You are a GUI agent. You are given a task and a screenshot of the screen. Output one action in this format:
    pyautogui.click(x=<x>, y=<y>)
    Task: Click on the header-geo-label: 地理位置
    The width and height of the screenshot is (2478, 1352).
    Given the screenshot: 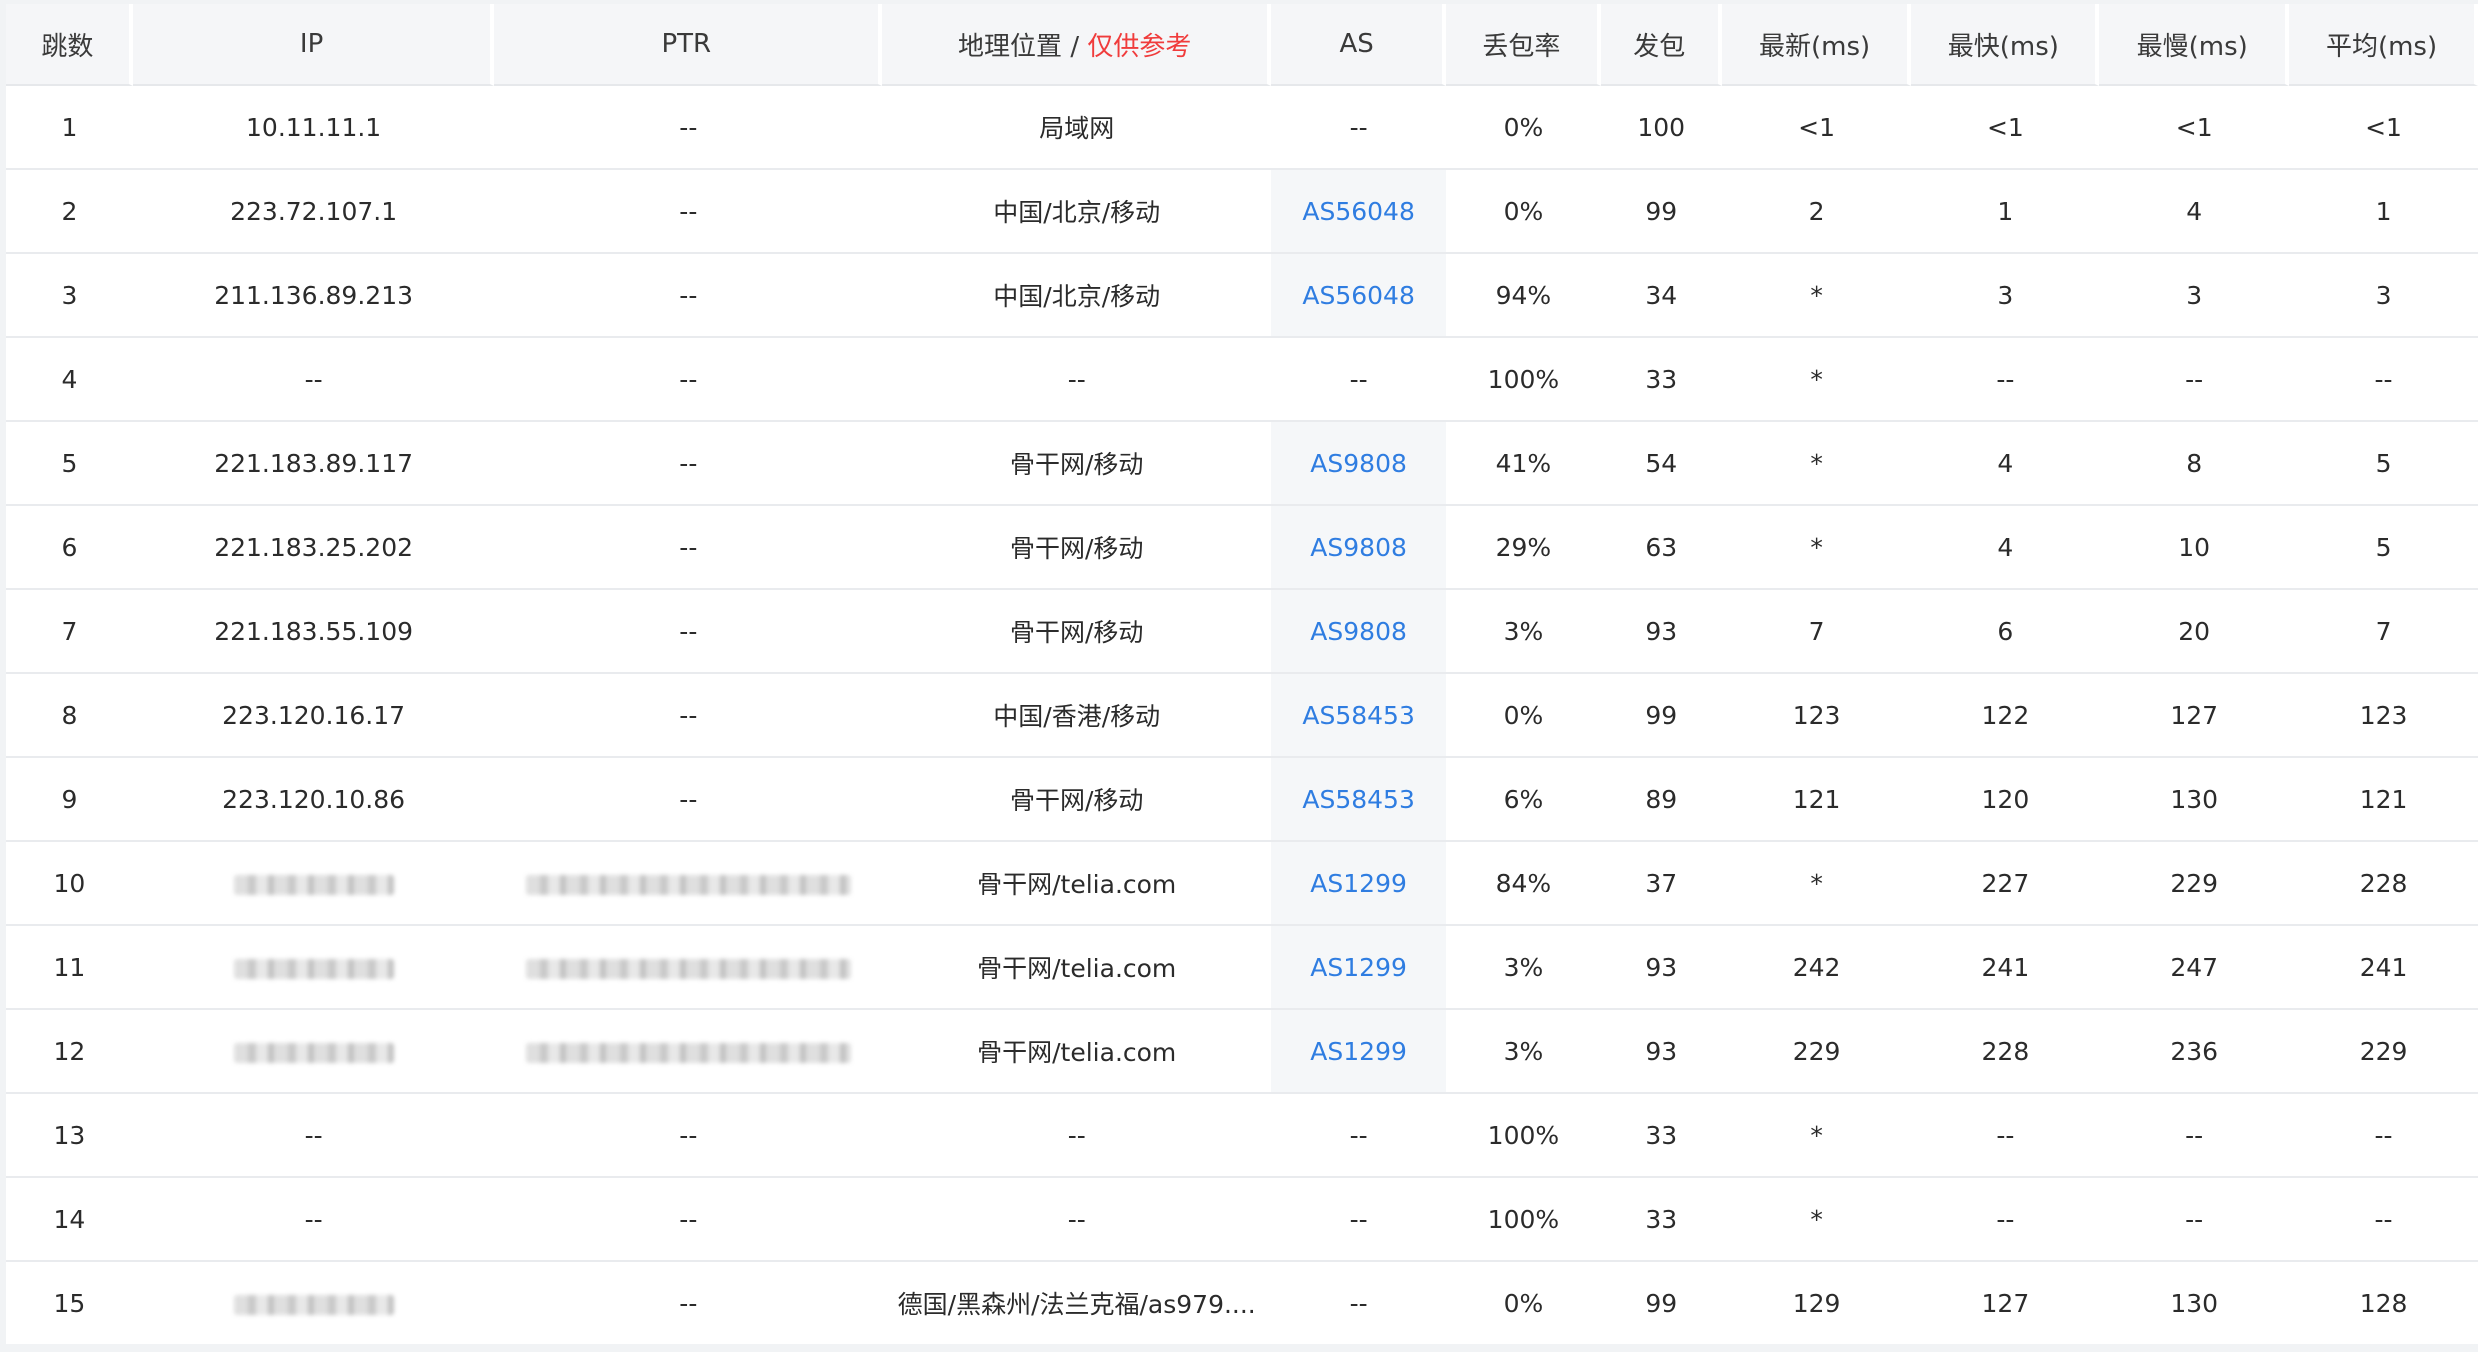 What is the action you would take?
    pyautogui.click(x=1010, y=46)
    